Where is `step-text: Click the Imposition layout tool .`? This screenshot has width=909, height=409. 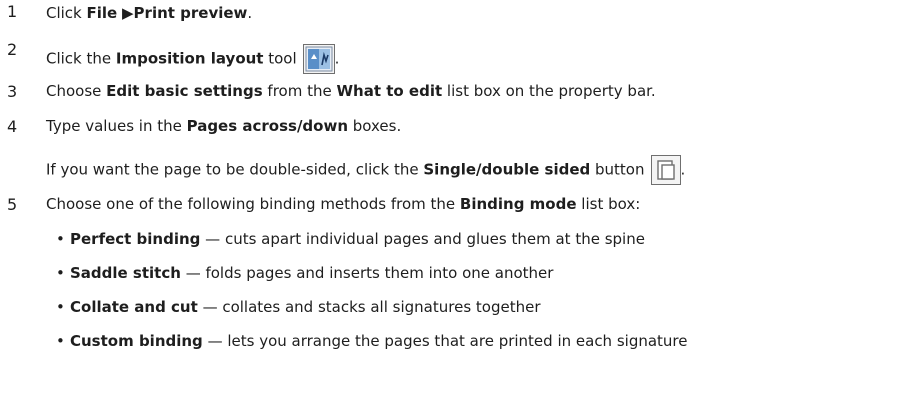 step-text: Click the Imposition layout tool . is located at coordinates (192, 59).